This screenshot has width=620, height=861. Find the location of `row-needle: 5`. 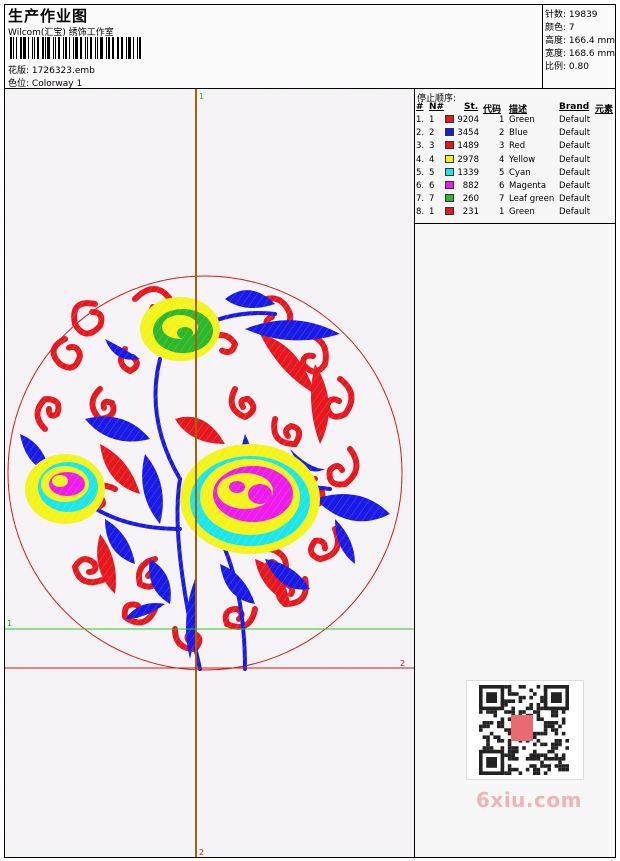

row-needle: 5 is located at coordinates (432, 172).